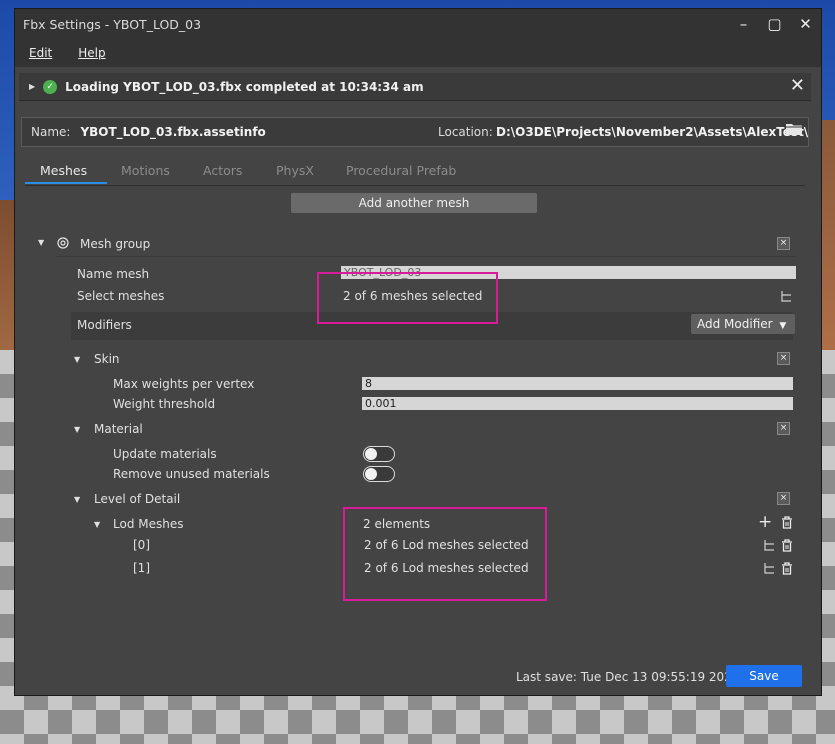 The image size is (835, 744). Describe the element at coordinates (426, 245) in the screenshot. I see `mesh-group-header` at that location.